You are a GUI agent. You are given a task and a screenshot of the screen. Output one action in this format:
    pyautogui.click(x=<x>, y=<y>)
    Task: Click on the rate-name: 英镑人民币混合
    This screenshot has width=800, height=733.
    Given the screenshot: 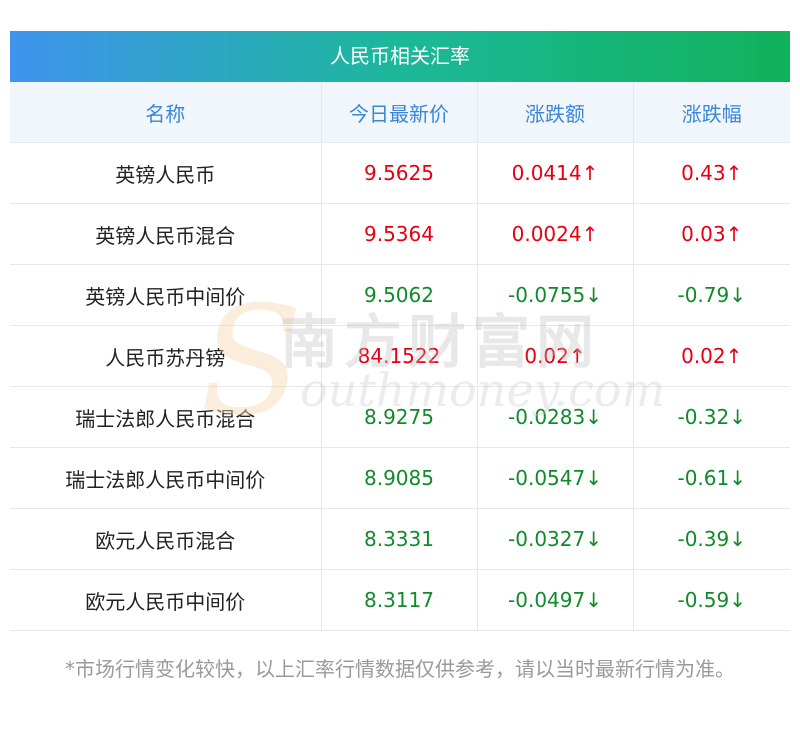 What is the action you would take?
    pyautogui.click(x=165, y=234)
    